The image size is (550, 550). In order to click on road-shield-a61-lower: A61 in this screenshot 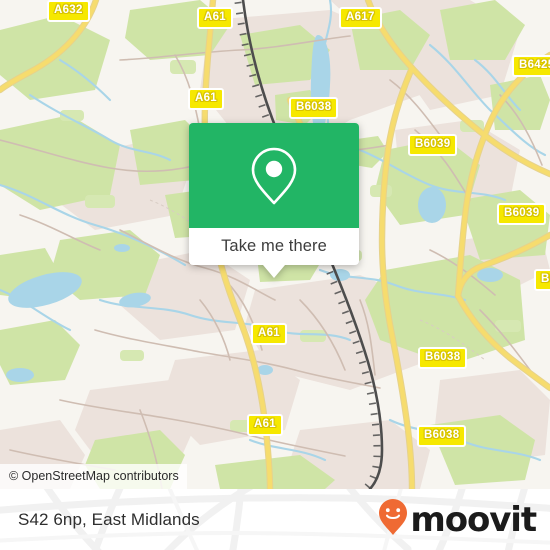, I will do `click(265, 425)`.